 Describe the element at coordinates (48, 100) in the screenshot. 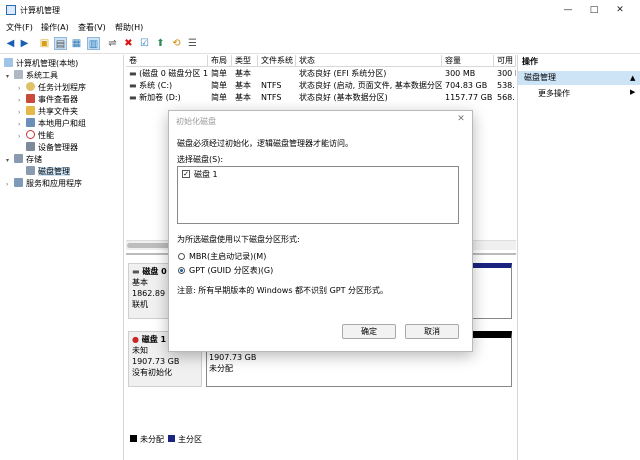

I see `tree-item-event-viewer: › 事件查看器` at that location.